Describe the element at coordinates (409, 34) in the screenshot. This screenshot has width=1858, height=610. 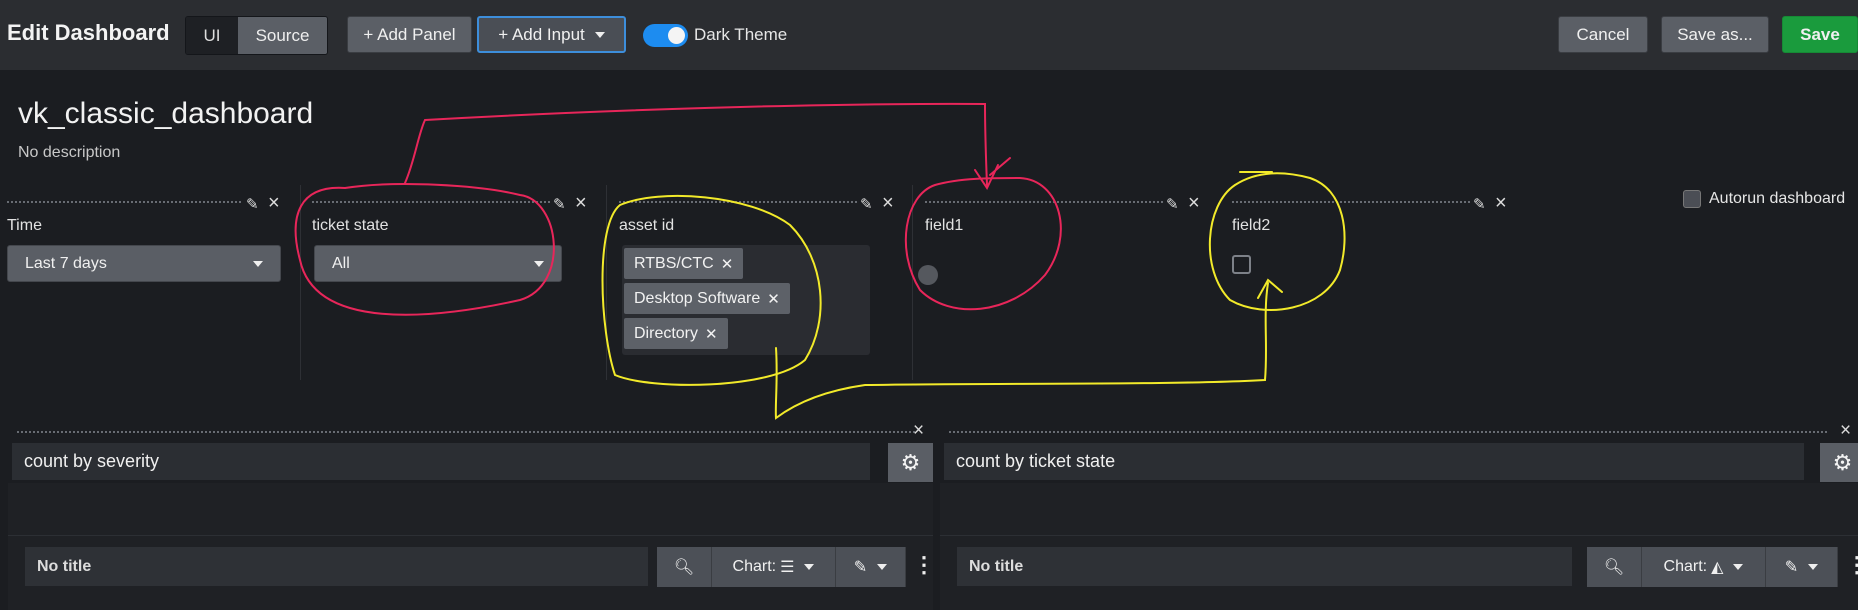
I see `add-panel-button: + Add Panel` at that location.